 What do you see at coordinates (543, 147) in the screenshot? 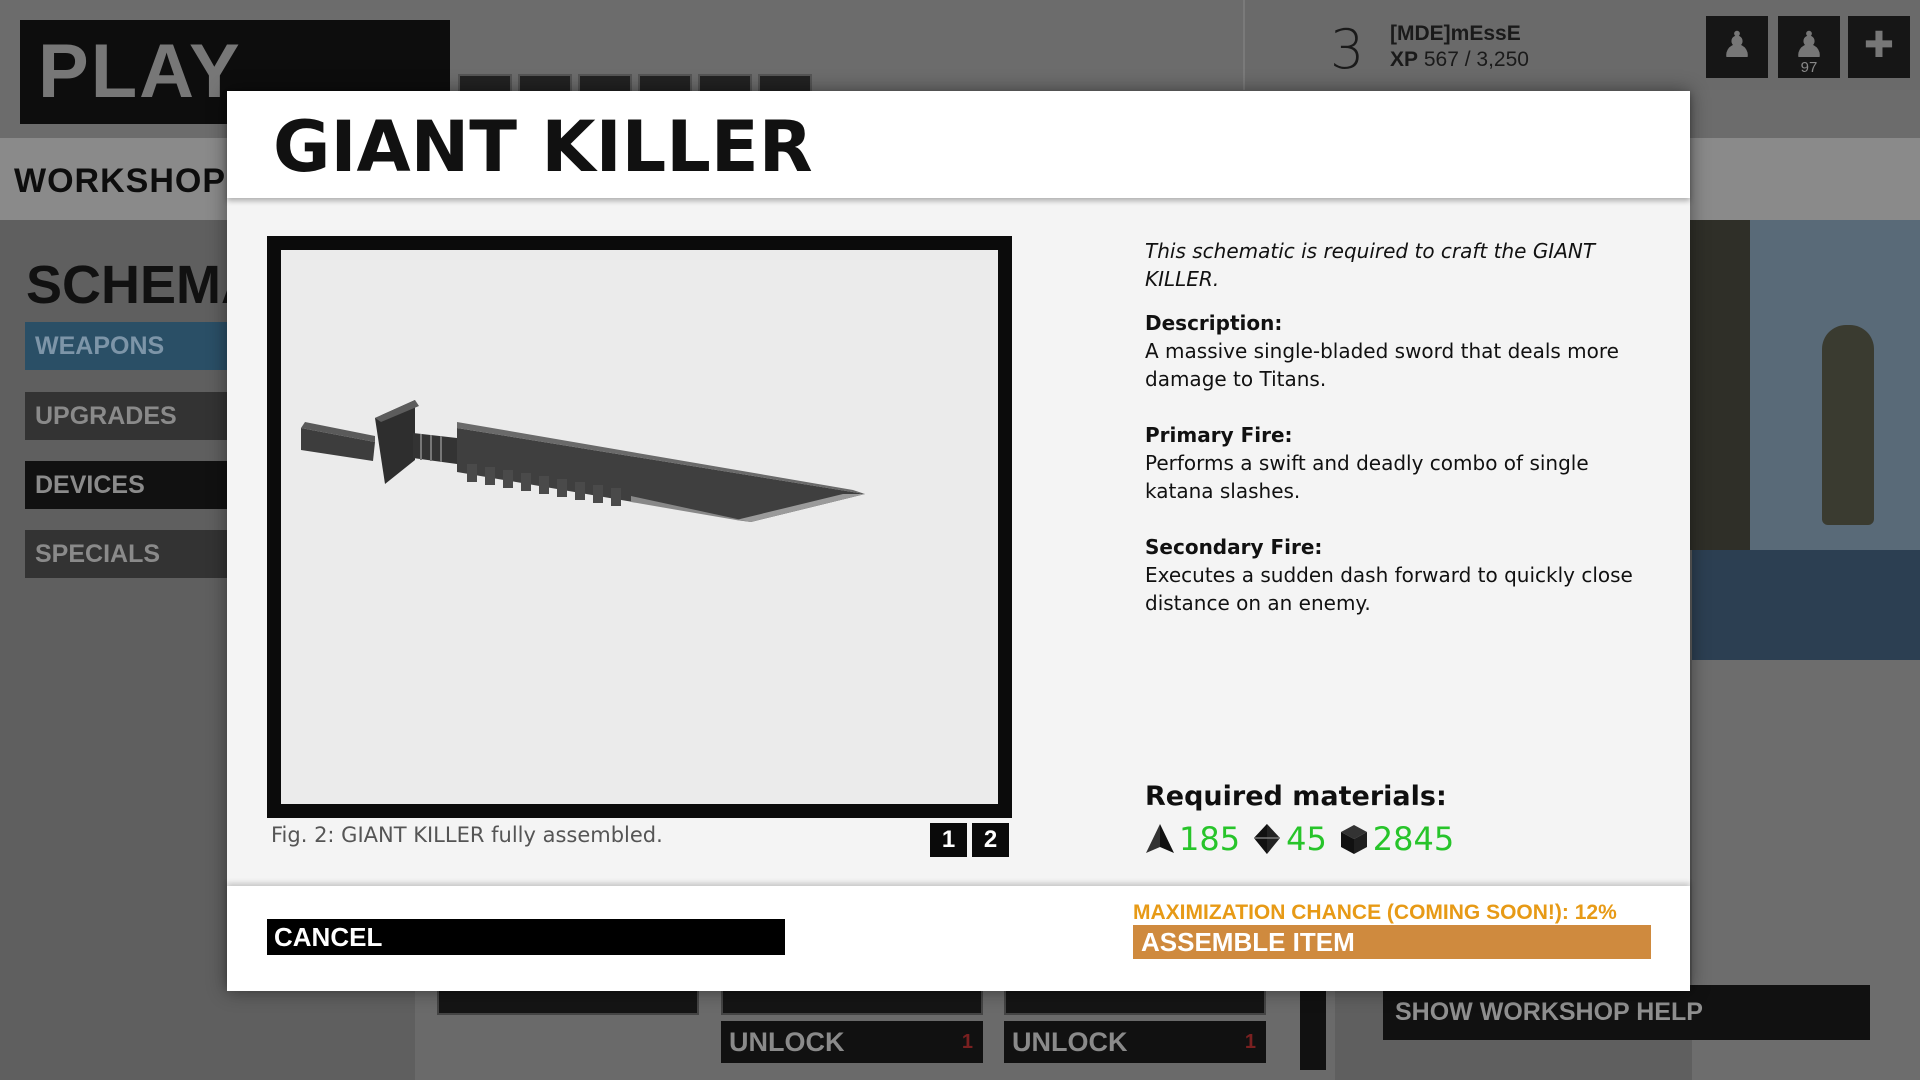
I see `modal-title: GIANT KILLER` at bounding box center [543, 147].